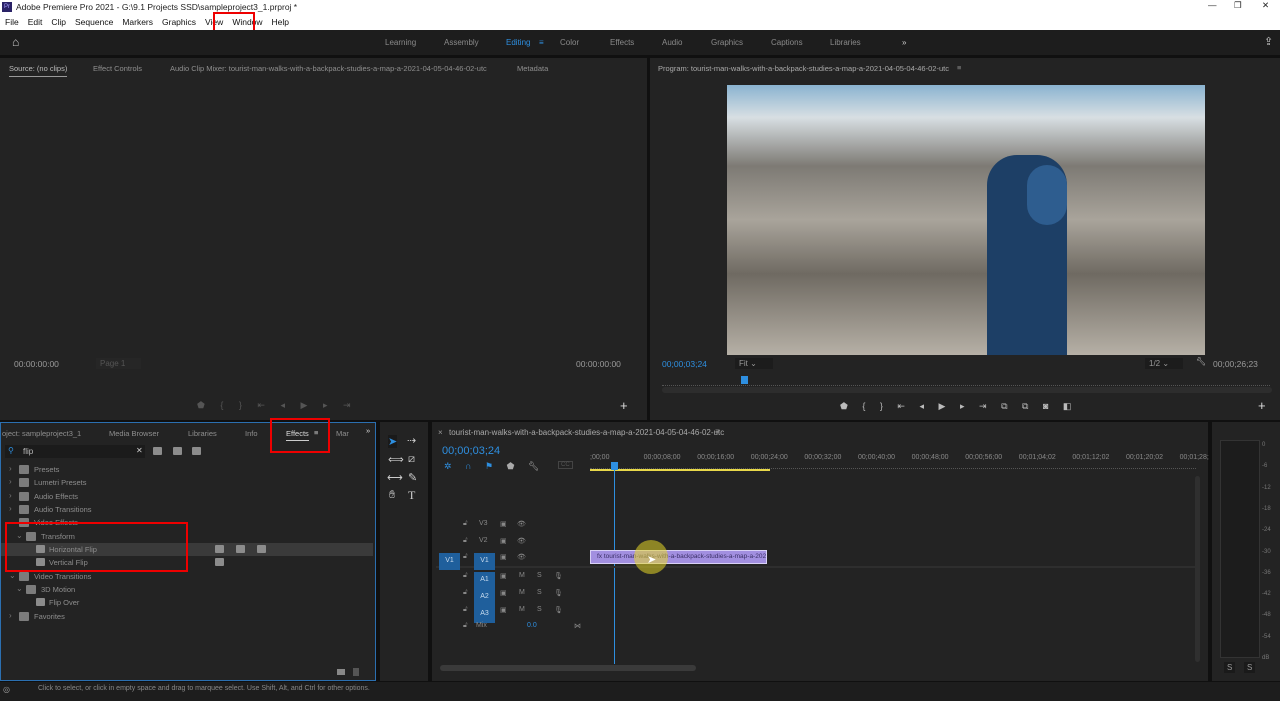 Image resolution: width=1280 pixels, height=701 pixels. Describe the element at coordinates (568, 668) in the screenshot. I see `horizontal-zoom-scrollbar` at that location.